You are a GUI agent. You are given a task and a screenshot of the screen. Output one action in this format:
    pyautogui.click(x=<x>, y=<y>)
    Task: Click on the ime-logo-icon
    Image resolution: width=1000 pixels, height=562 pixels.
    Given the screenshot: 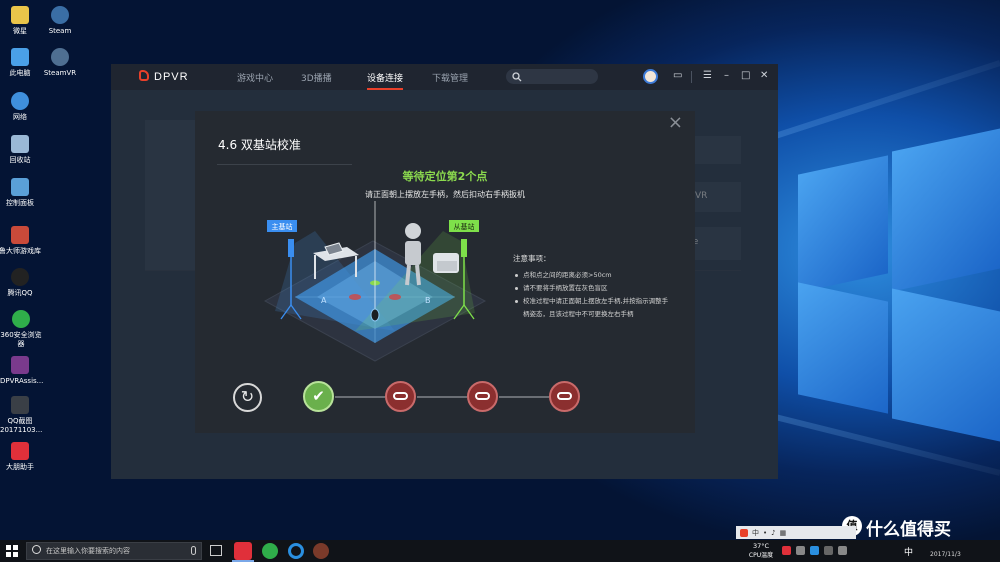 What is the action you would take?
    pyautogui.click(x=744, y=532)
    